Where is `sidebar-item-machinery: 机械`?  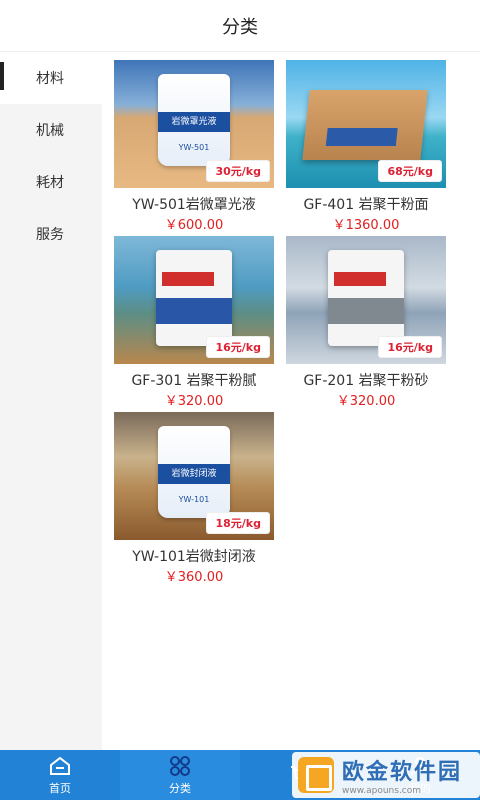 sidebar-item-machinery: 机械 is located at coordinates (51, 130).